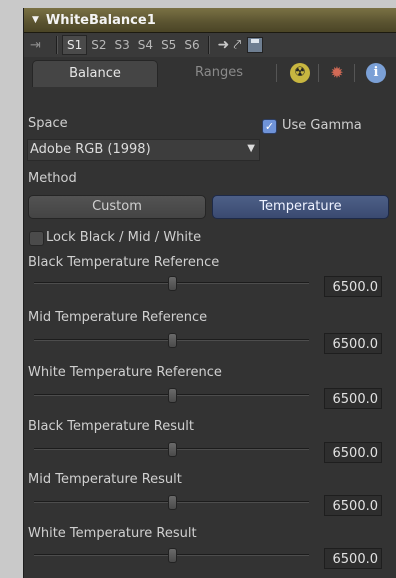 The image size is (396, 578). Describe the element at coordinates (337, 73) in the screenshot. I see `gear-icon: ✹` at that location.